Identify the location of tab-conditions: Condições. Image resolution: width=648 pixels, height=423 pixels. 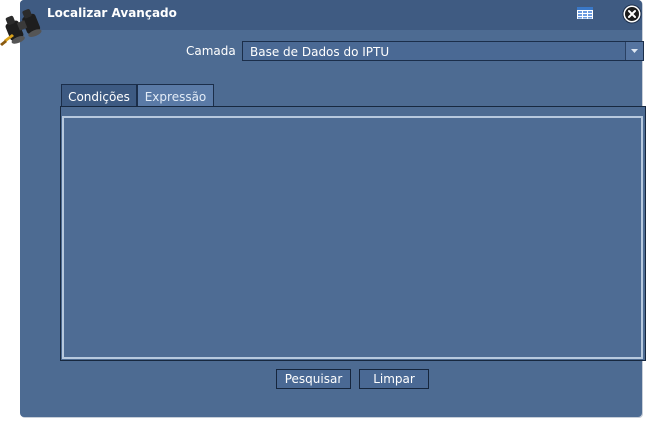
(99, 95).